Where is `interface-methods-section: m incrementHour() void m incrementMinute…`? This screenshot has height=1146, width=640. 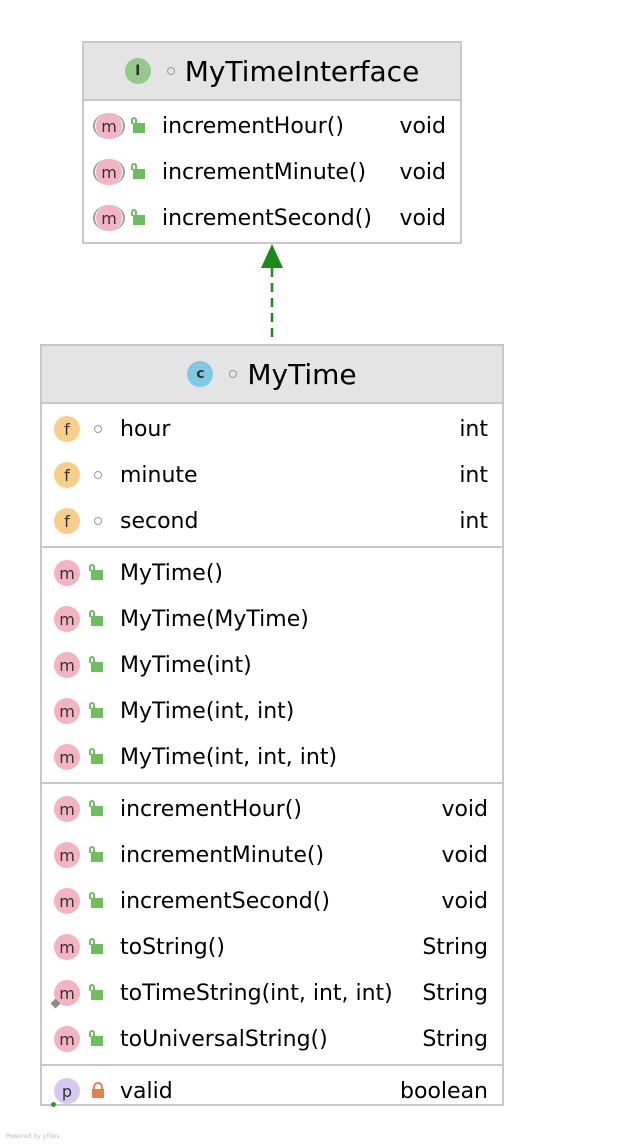
interface-methods-section: m incrementHour() void m incrementMinute… is located at coordinates (272, 172).